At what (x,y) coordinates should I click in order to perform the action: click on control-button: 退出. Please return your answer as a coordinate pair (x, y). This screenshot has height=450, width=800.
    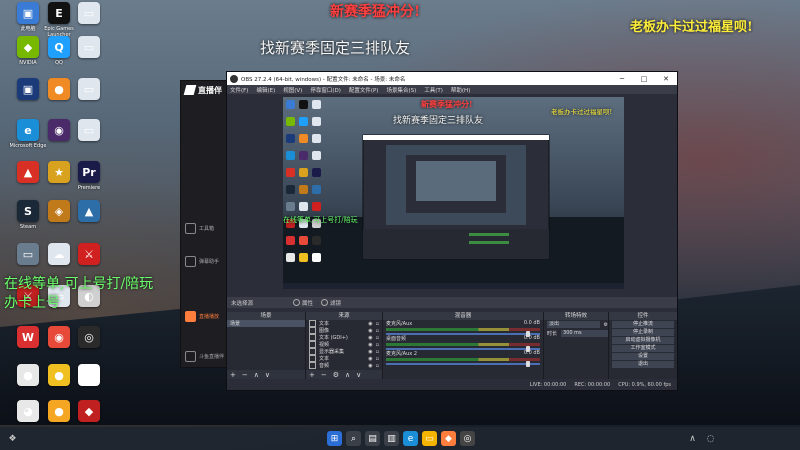
    Looking at the image, I should click on (643, 364).